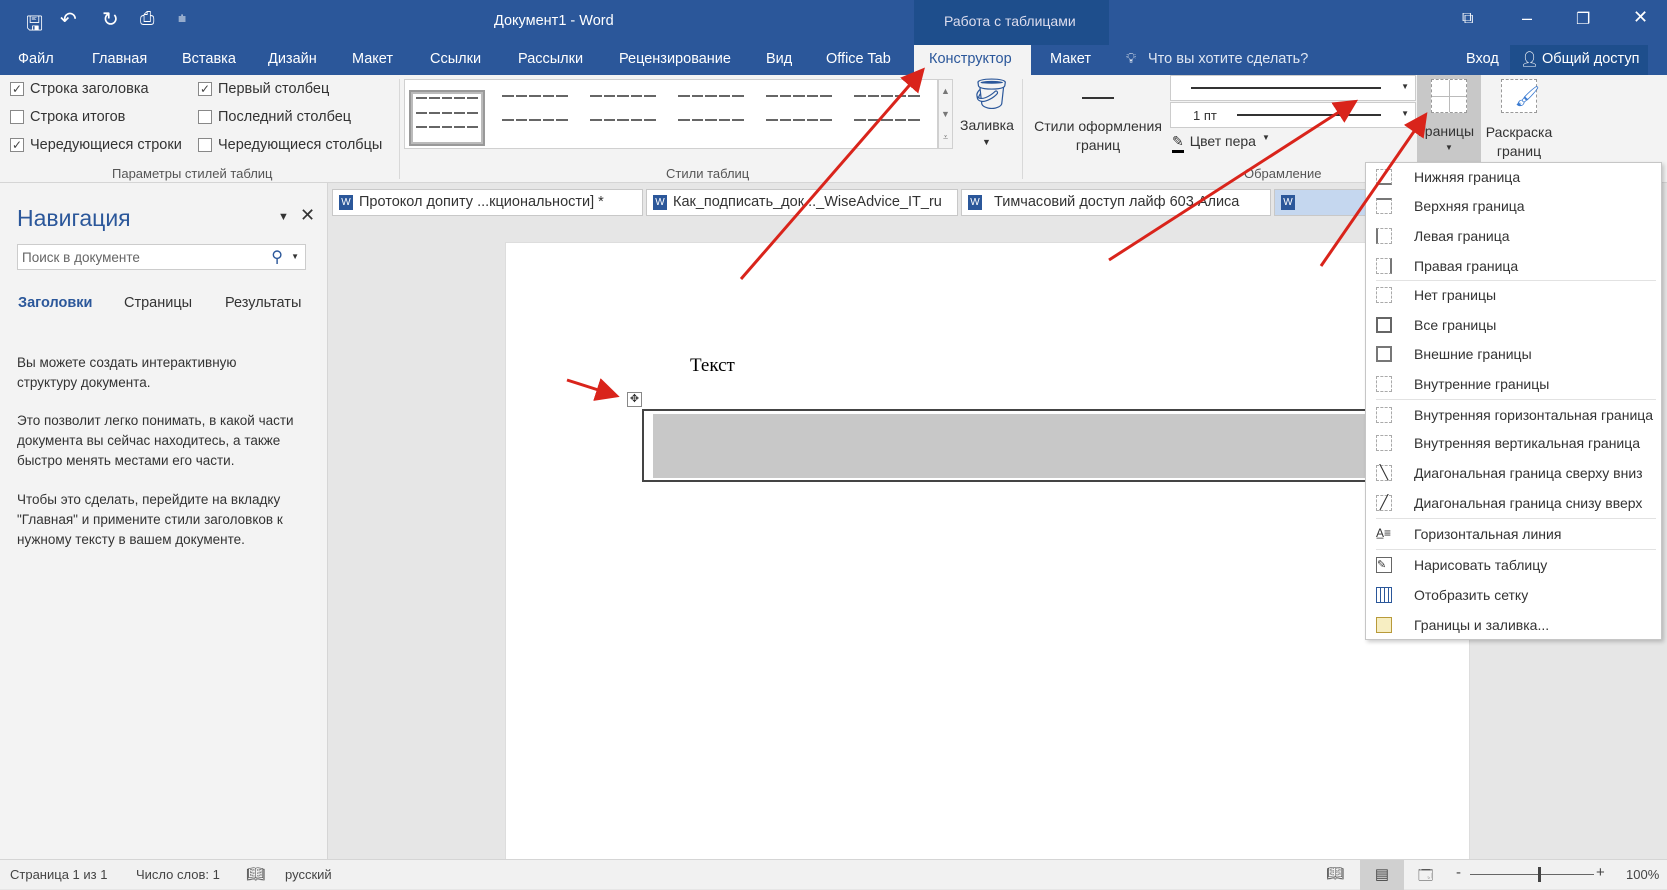 The image size is (1667, 890). I want to click on menu-item-view-gridlines: Отобразить сетку, so click(1513, 595).